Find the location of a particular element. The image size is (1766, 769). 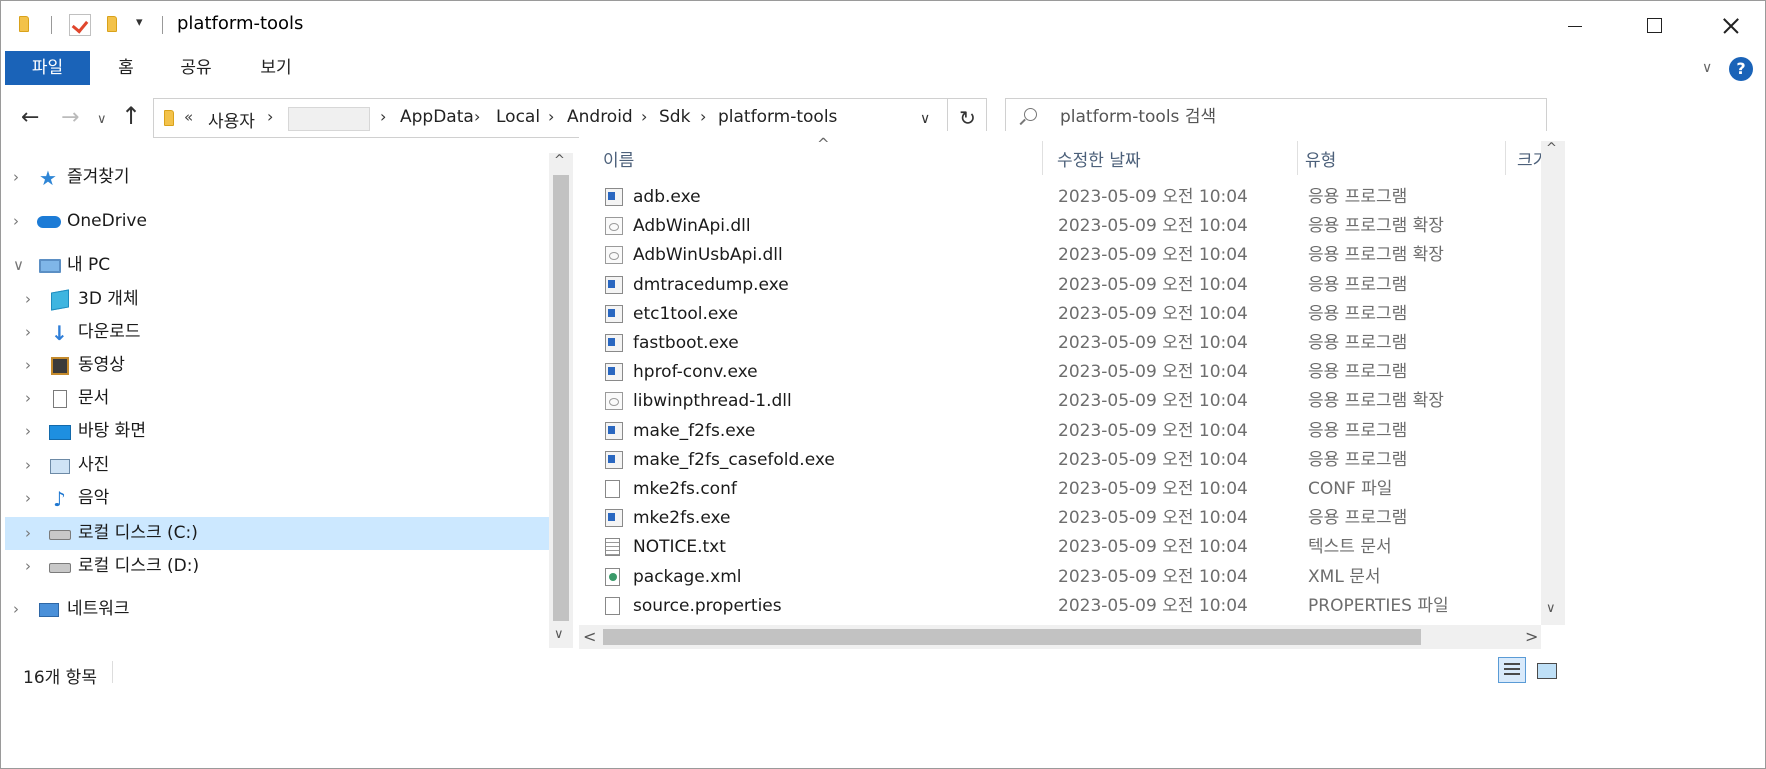

nav-pane-scrollbar: ^ ∨ is located at coordinates (561, 400).